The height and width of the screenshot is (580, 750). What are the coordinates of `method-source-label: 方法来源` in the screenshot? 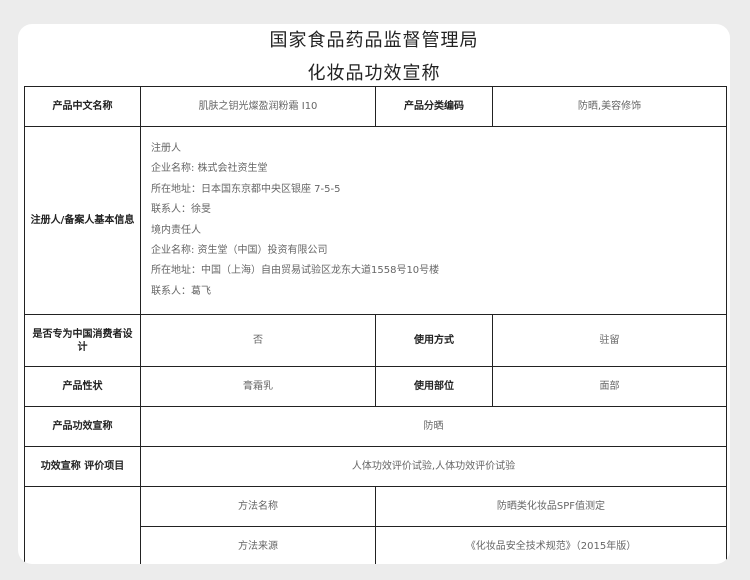 It's located at (258, 545).